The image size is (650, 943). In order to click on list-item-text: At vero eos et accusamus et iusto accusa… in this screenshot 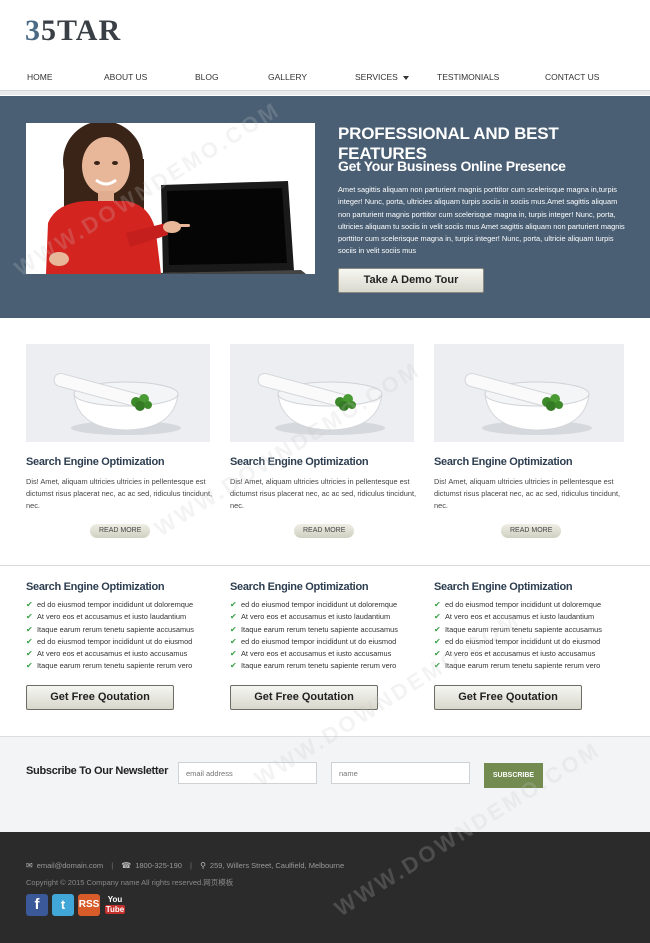, I will do `click(316, 654)`.